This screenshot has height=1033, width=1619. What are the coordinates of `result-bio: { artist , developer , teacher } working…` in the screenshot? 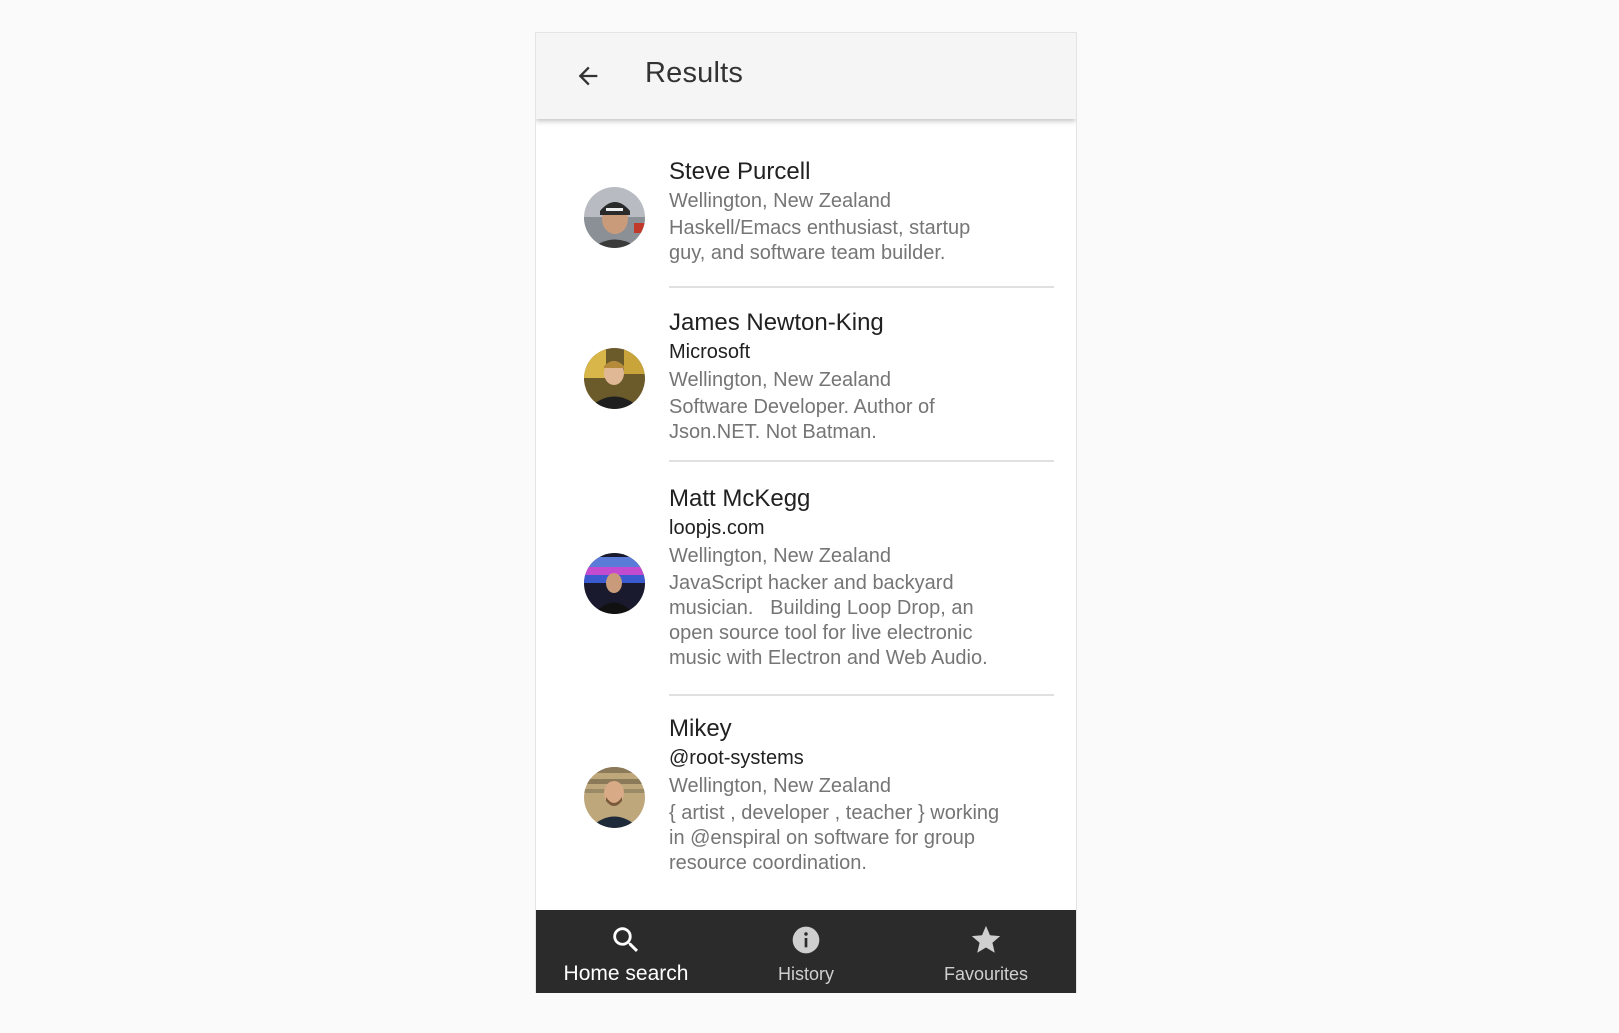 It's located at (849, 838).